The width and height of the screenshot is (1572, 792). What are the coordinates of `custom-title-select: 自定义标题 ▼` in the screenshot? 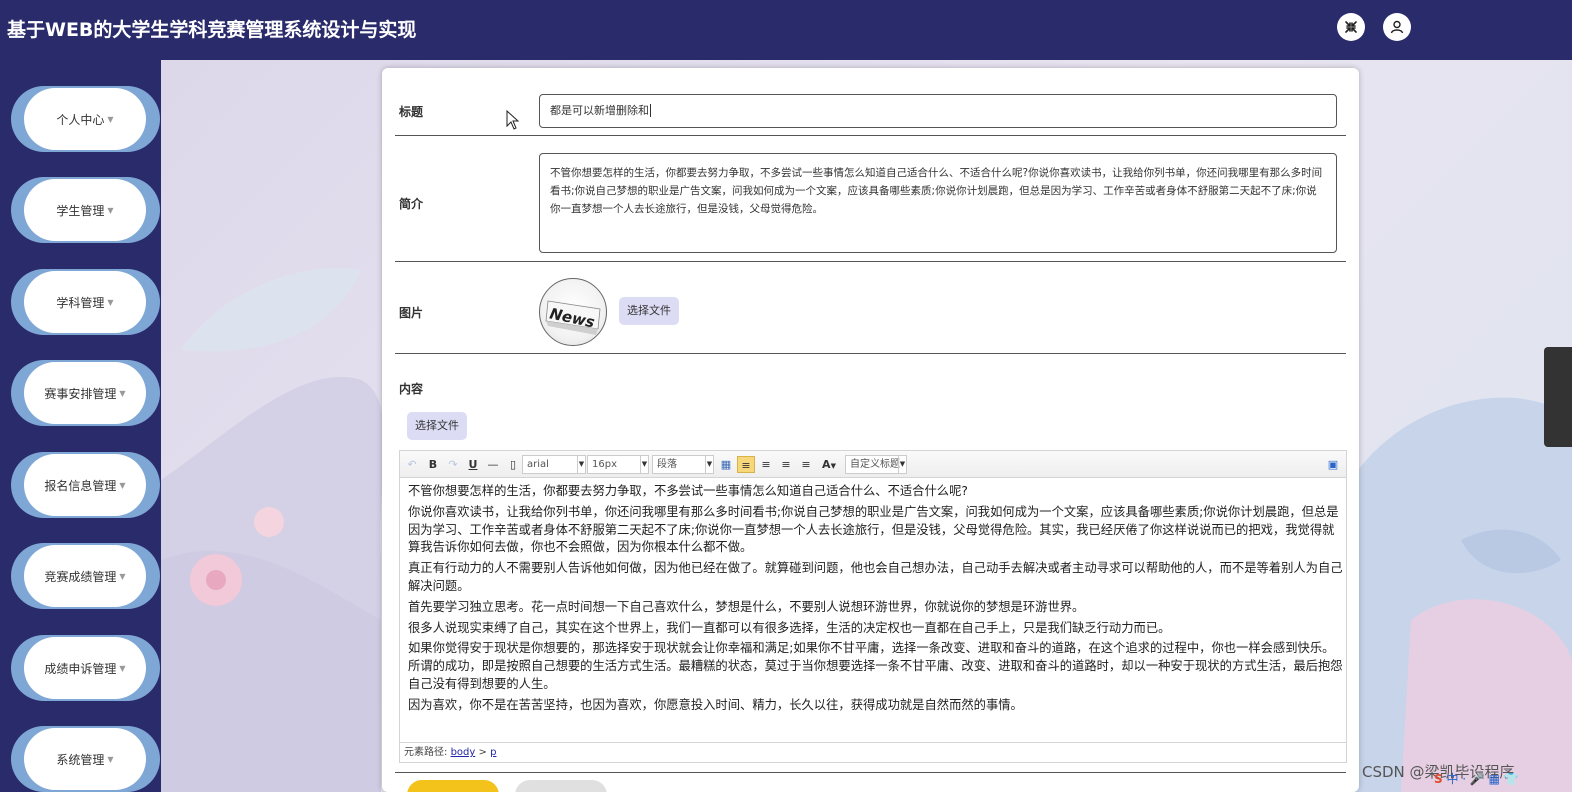 It's located at (876, 464).